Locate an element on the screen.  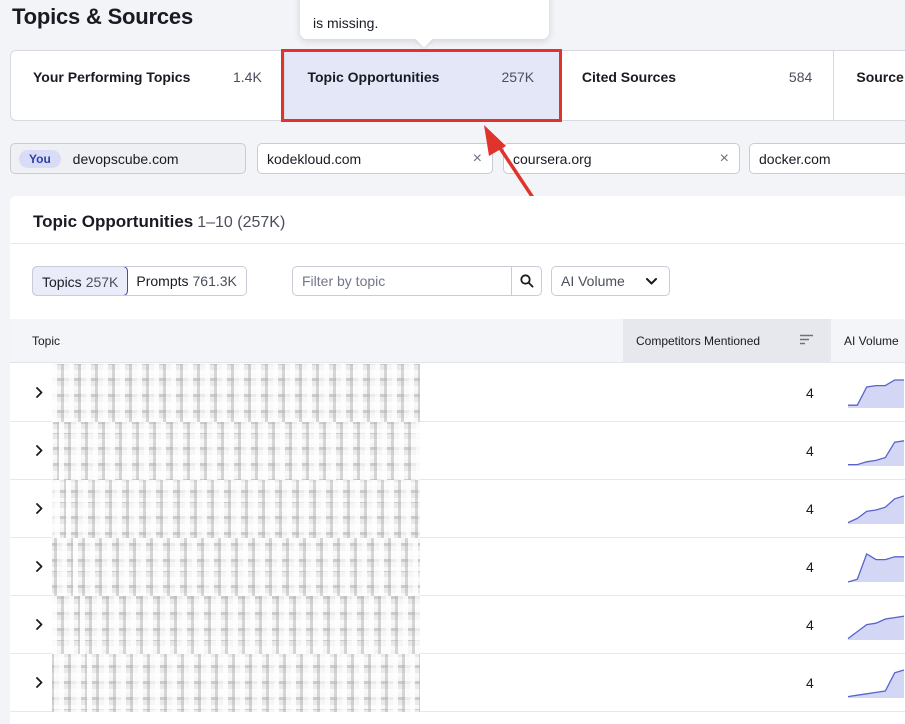
topics-prompts-toggle: Topics 257K Prompts 761.3K is located at coordinates (139, 281).